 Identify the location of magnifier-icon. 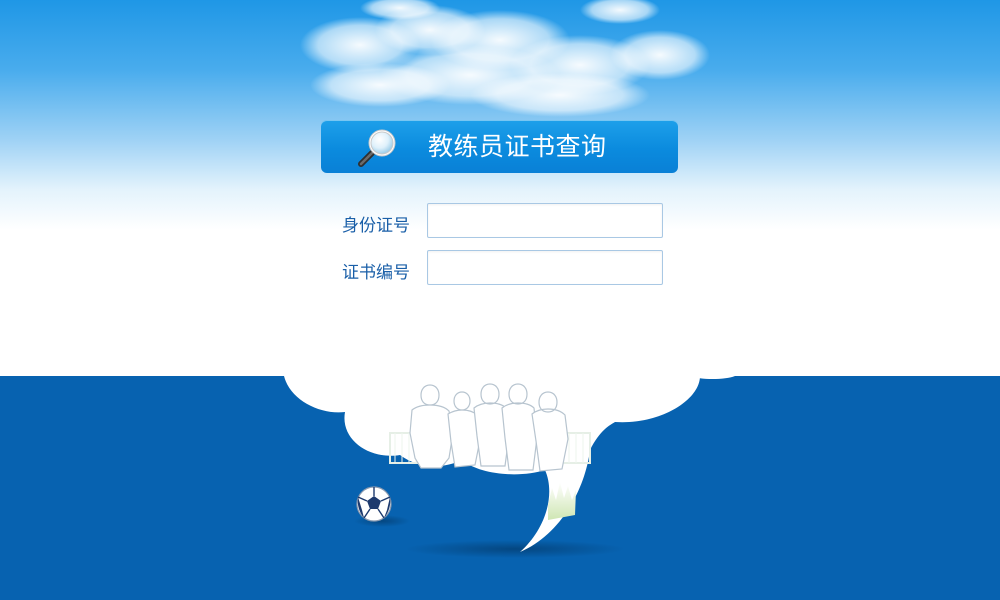
(377, 148).